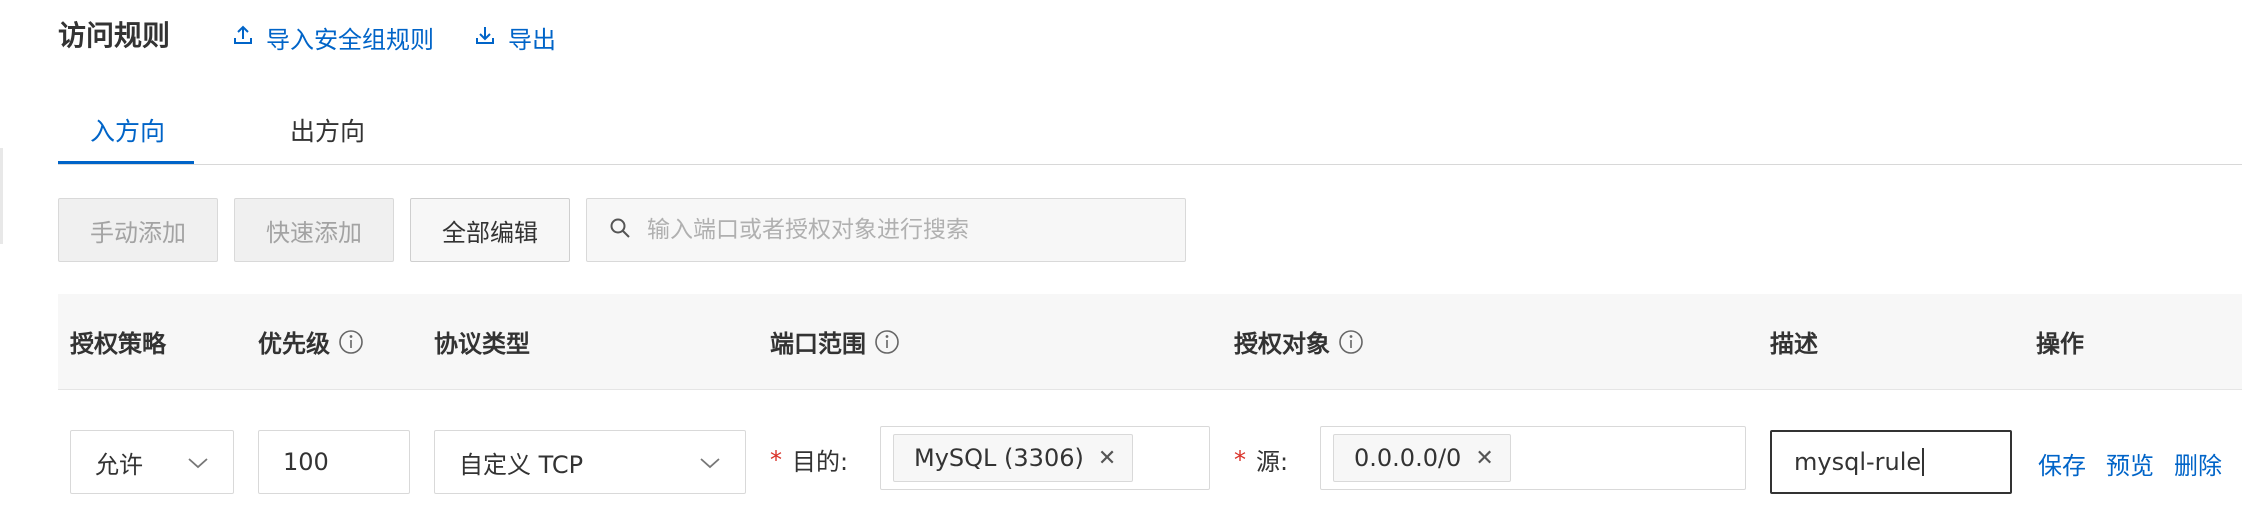 The image size is (2242, 518). Describe the element at coordinates (491, 38) in the screenshot. I see `download-icon` at that location.